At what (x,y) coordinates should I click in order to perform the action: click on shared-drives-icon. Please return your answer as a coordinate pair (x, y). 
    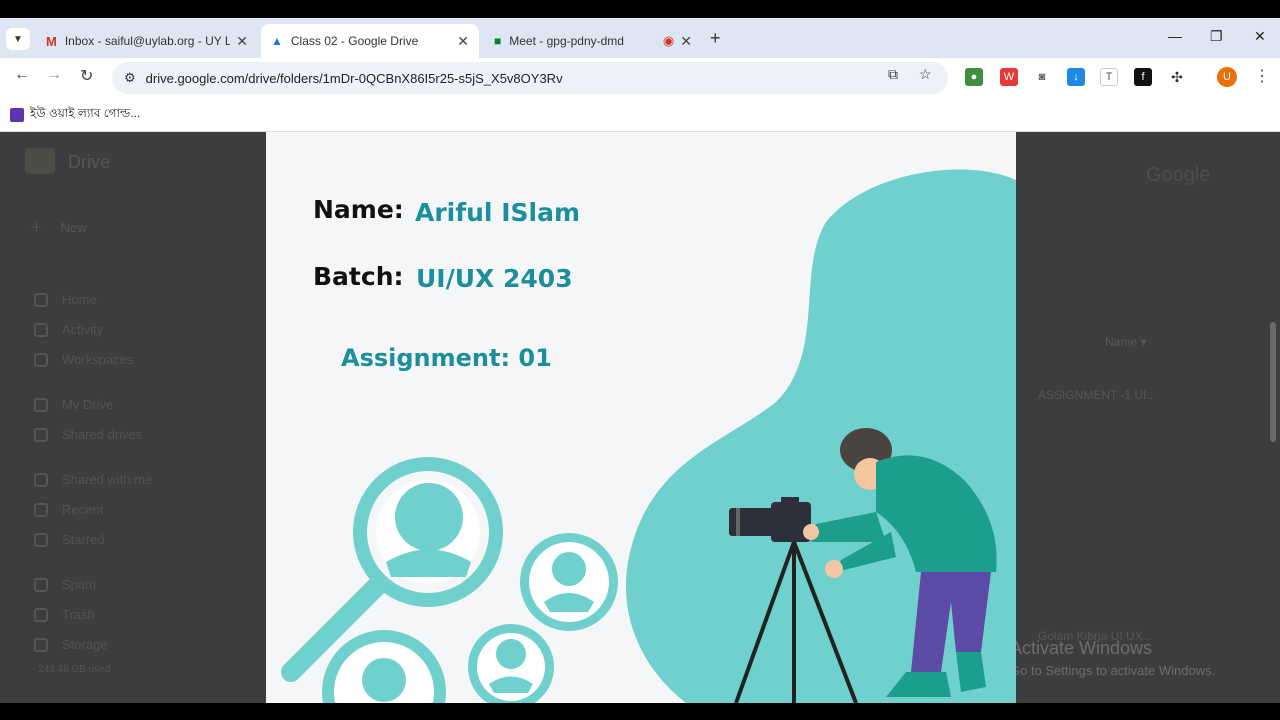
    Looking at the image, I should click on (41, 434).